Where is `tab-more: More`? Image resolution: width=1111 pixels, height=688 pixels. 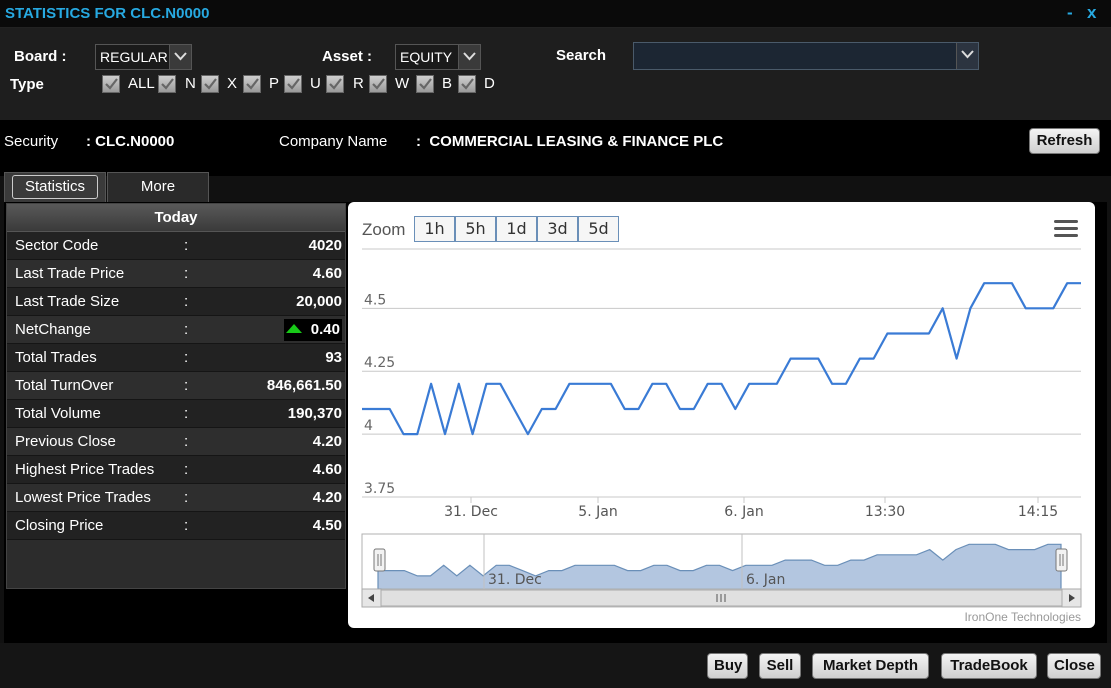 tab-more: More is located at coordinates (158, 187).